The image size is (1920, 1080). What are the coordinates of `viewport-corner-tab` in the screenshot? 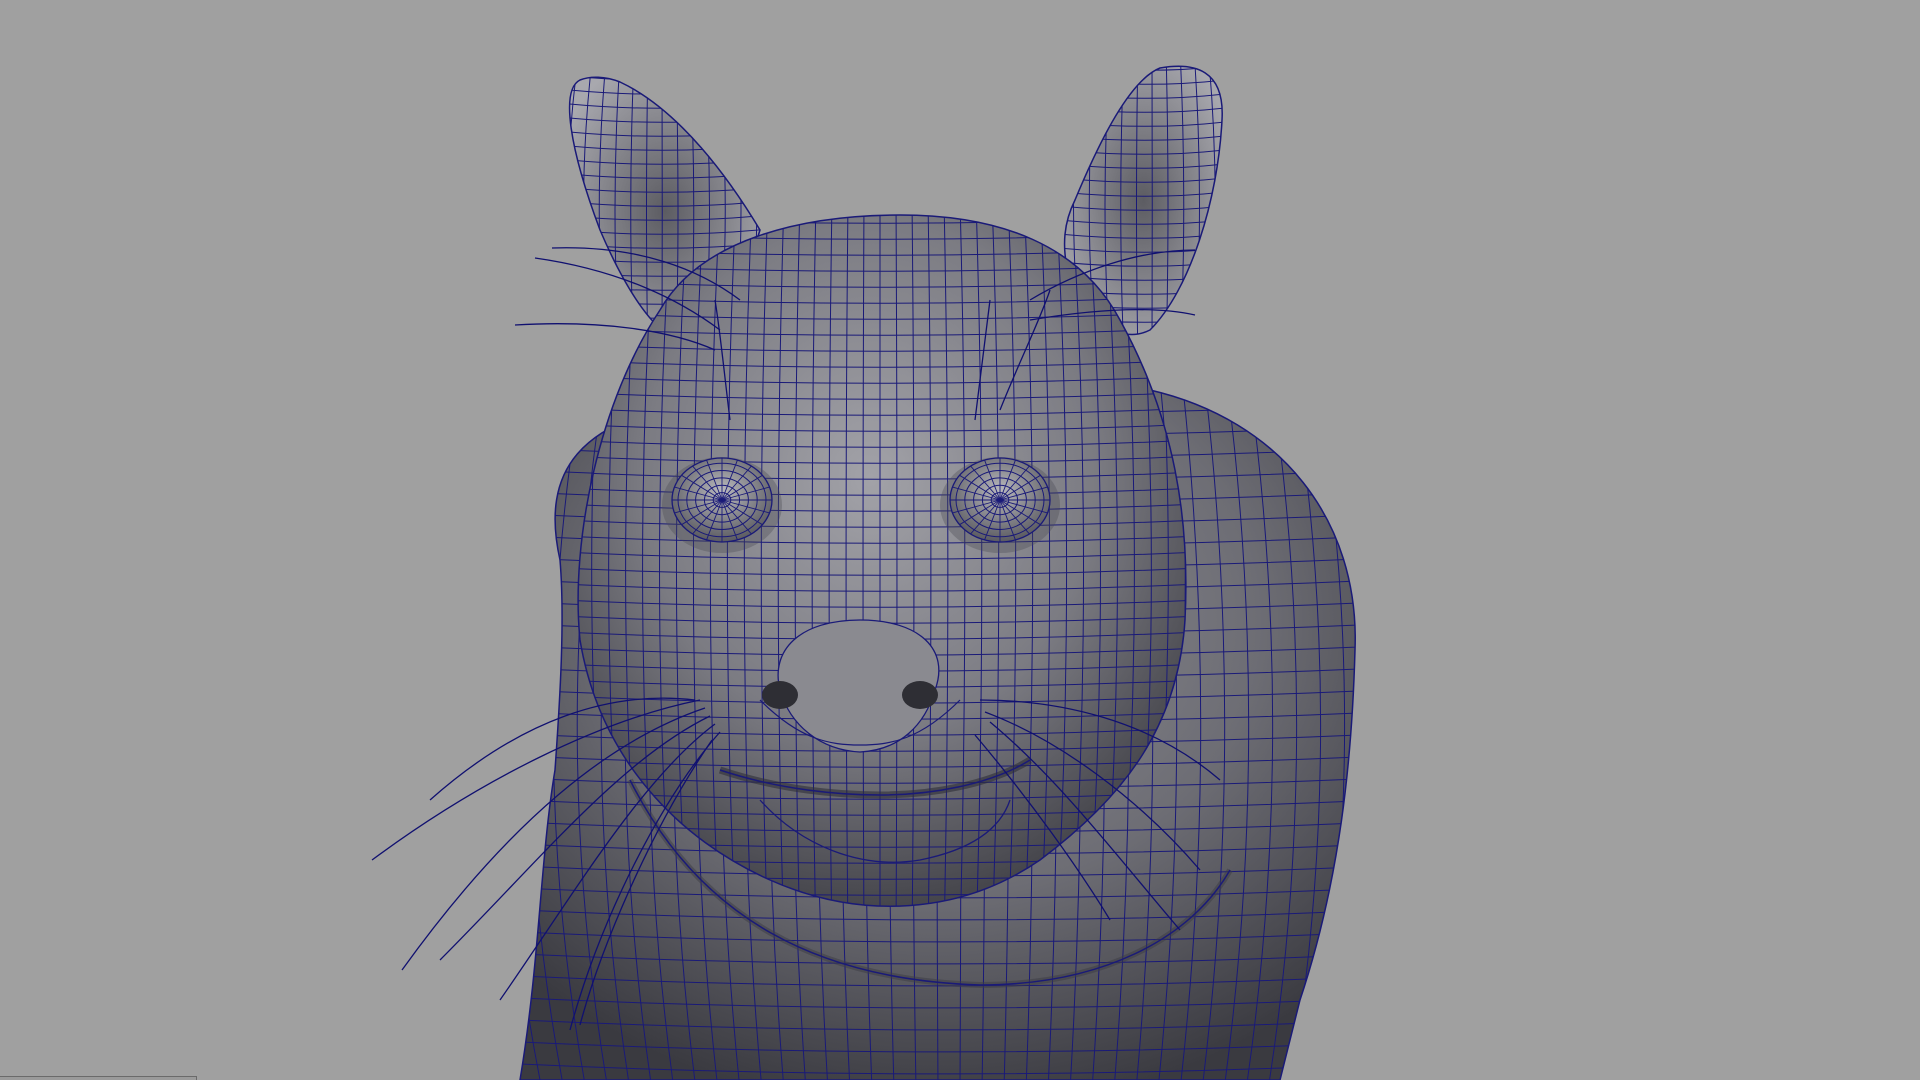 It's located at (98, 1078).